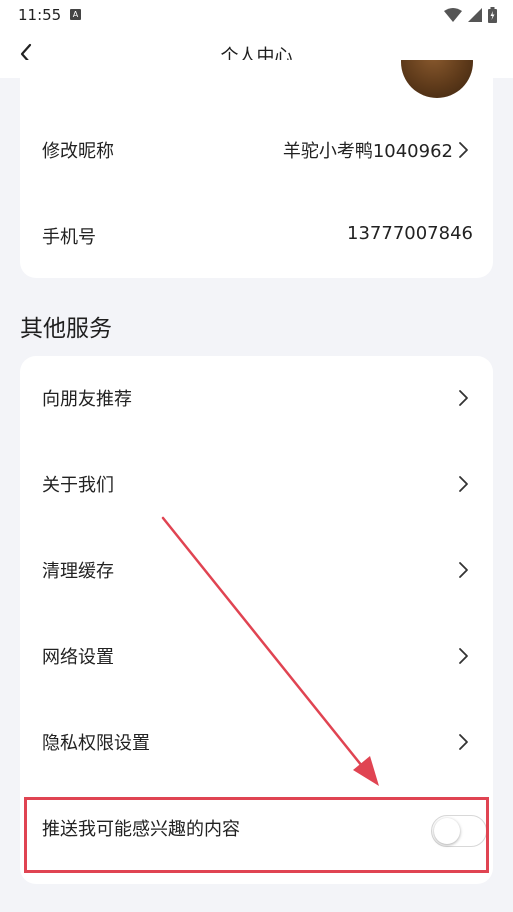 The height and width of the screenshot is (912, 513). What do you see at coordinates (256, 151) in the screenshot?
I see `nickname-row: 修改昵称 羊驼小考鸭1040962` at bounding box center [256, 151].